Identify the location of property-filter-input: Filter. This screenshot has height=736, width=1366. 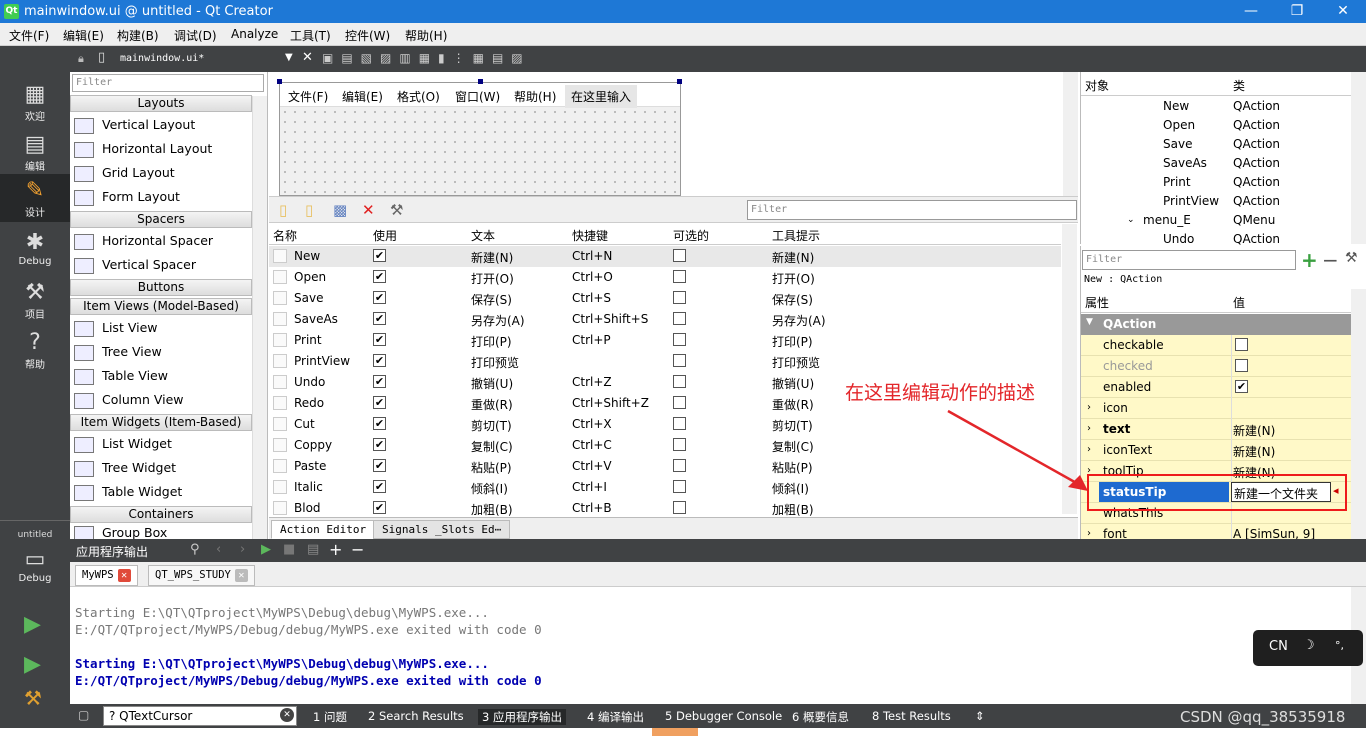
(1189, 260).